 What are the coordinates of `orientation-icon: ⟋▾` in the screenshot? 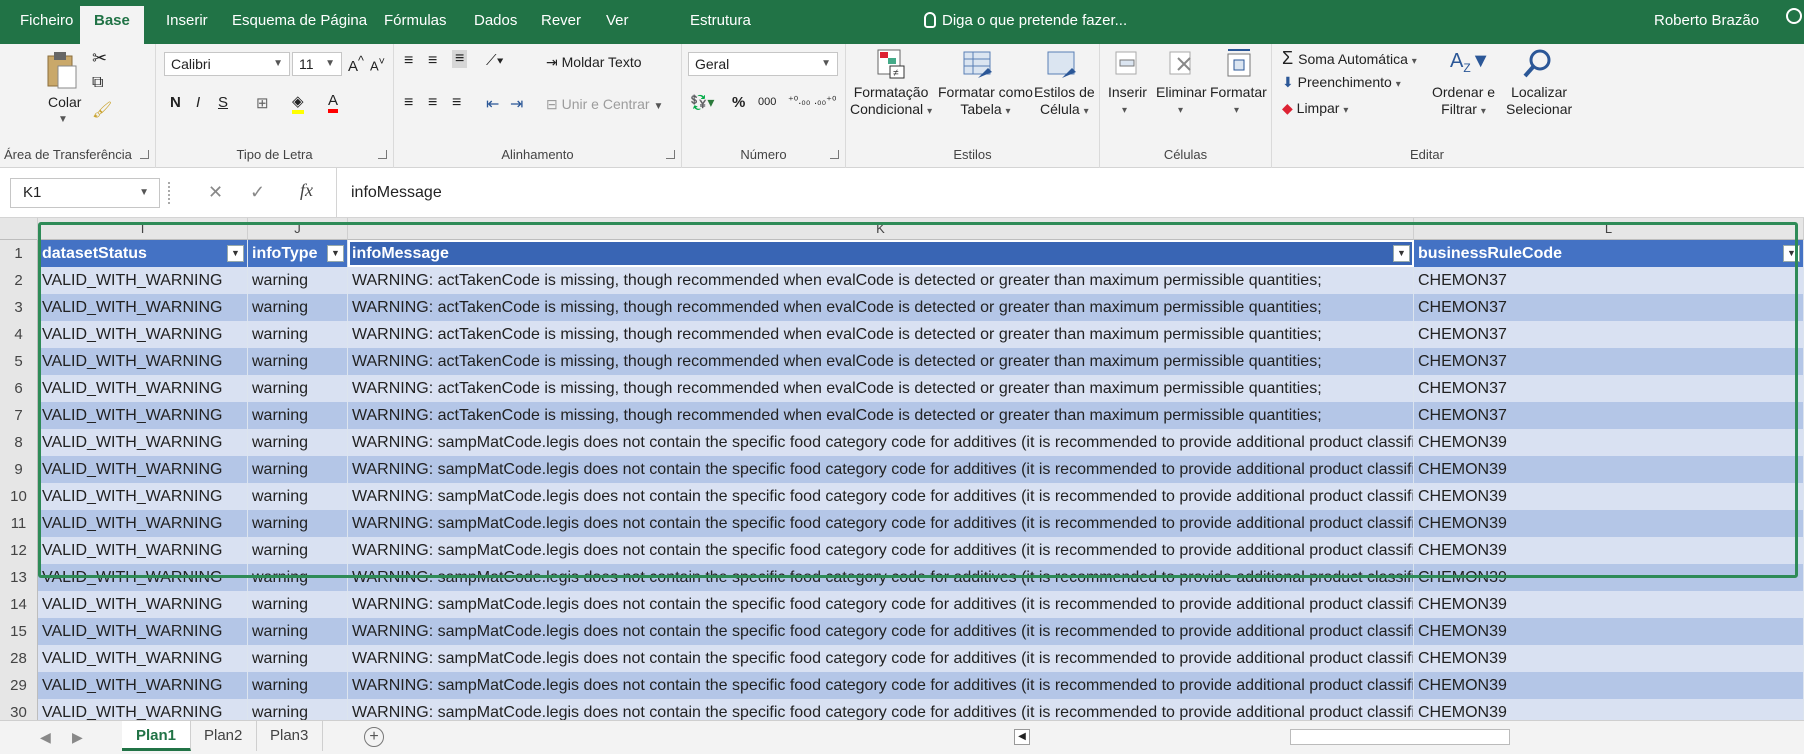 It's located at (495, 60).